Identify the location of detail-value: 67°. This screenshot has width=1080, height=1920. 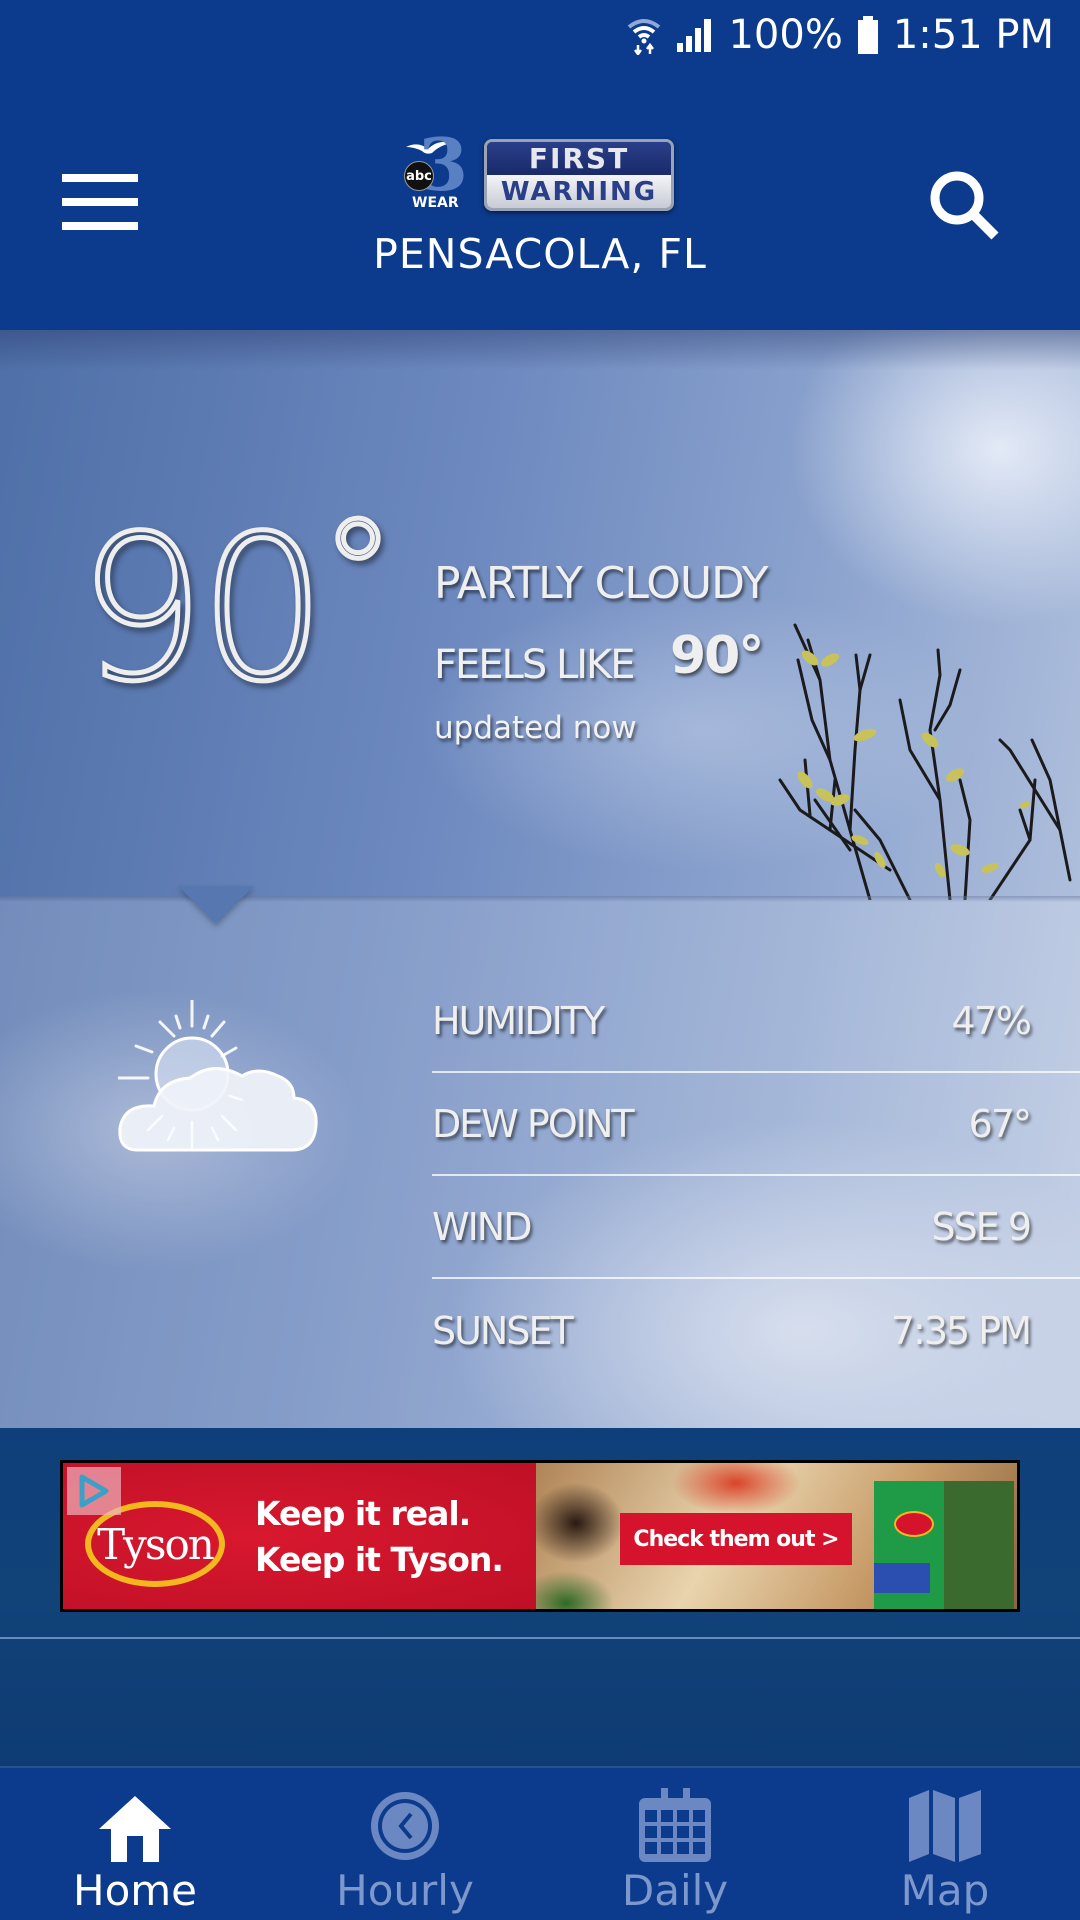
(1000, 1123).